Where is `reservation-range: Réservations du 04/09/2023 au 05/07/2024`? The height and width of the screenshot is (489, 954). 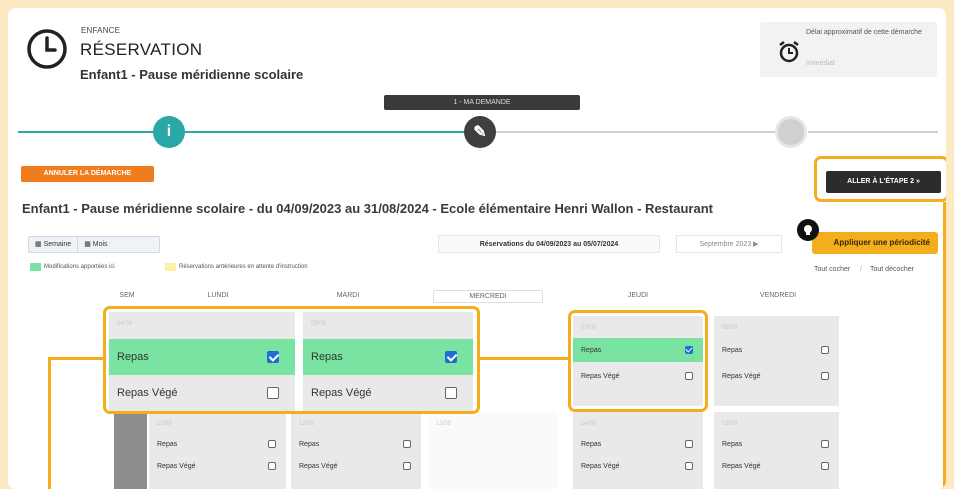
reservation-range: Réservations du 04/09/2023 au 05/07/2024 is located at coordinates (549, 244).